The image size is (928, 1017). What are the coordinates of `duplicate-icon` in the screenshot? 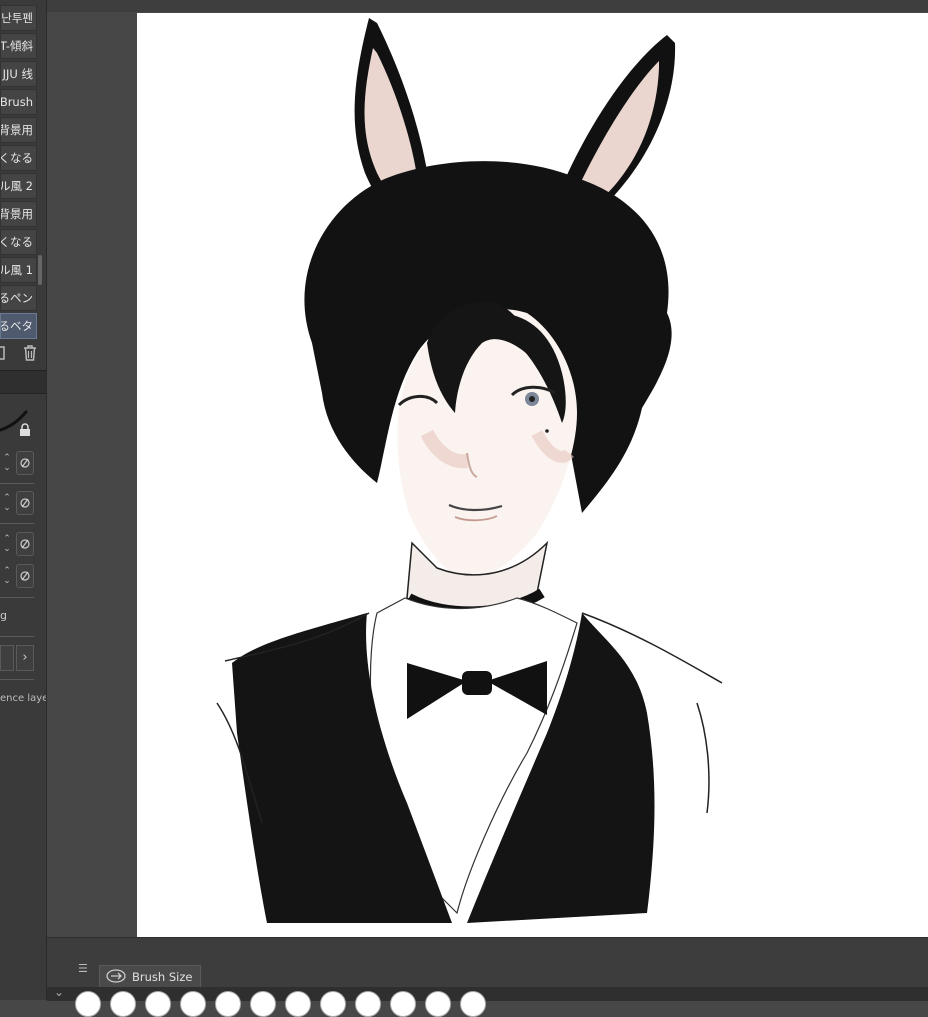 It's located at (3, 355).